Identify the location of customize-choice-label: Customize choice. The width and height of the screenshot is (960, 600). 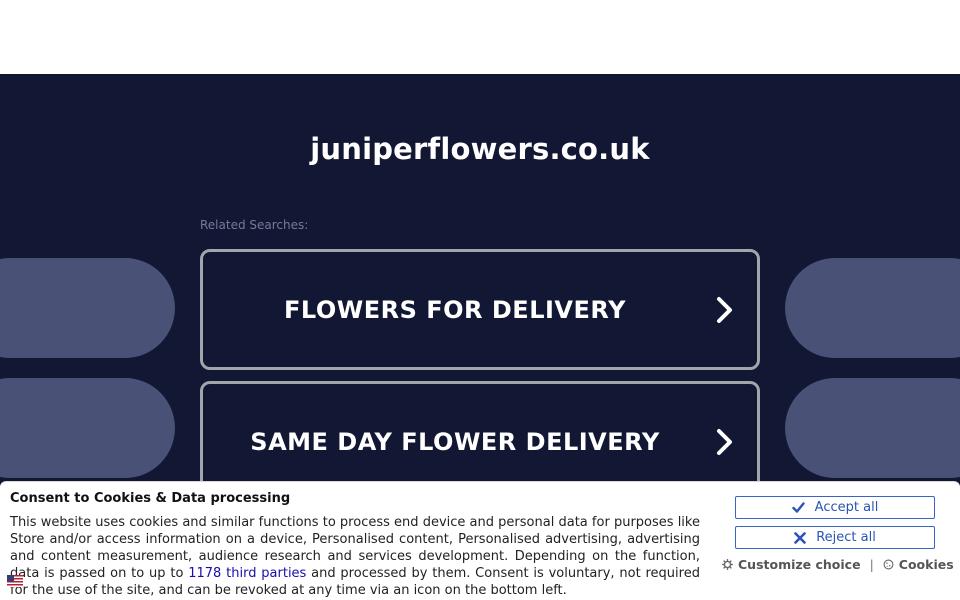
(799, 564).